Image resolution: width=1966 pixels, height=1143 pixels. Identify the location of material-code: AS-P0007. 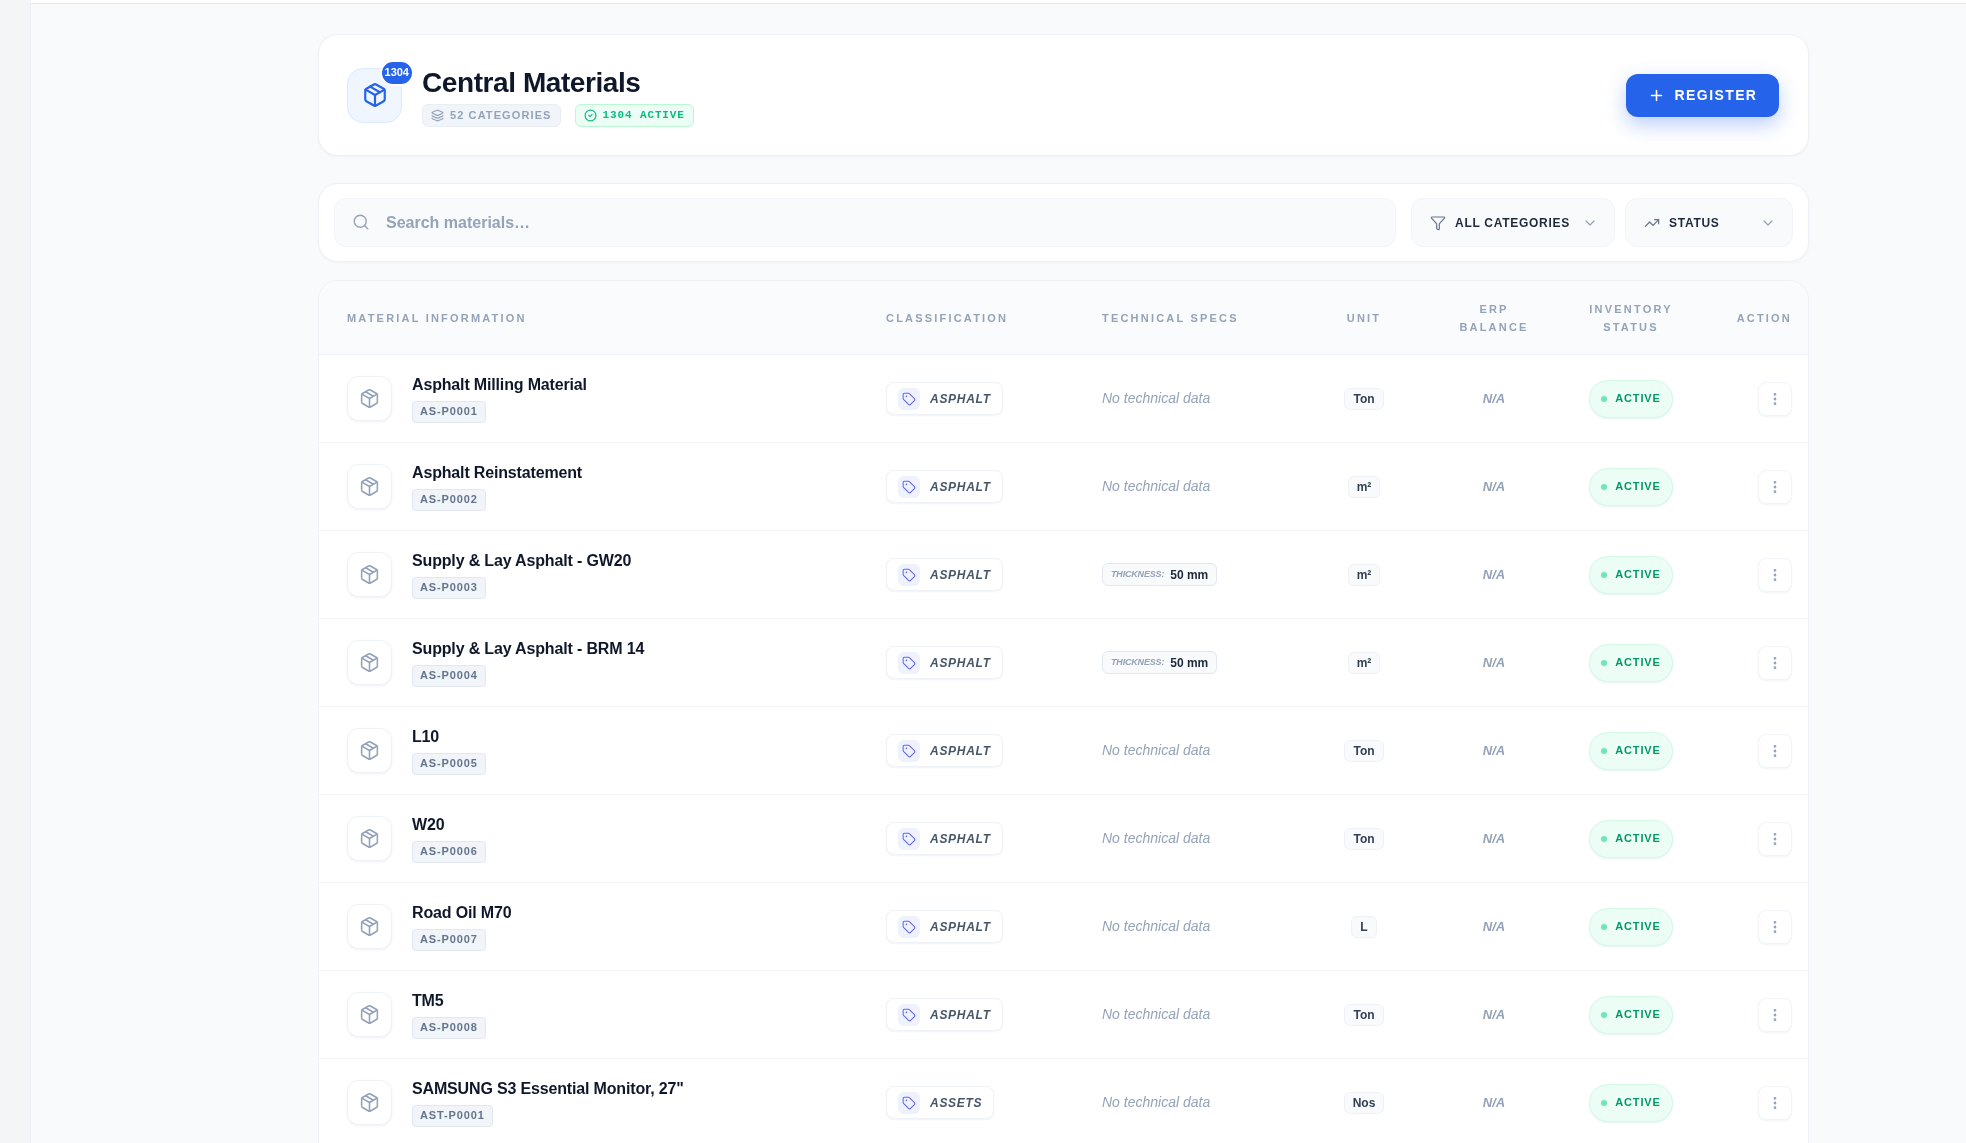
(449, 939).